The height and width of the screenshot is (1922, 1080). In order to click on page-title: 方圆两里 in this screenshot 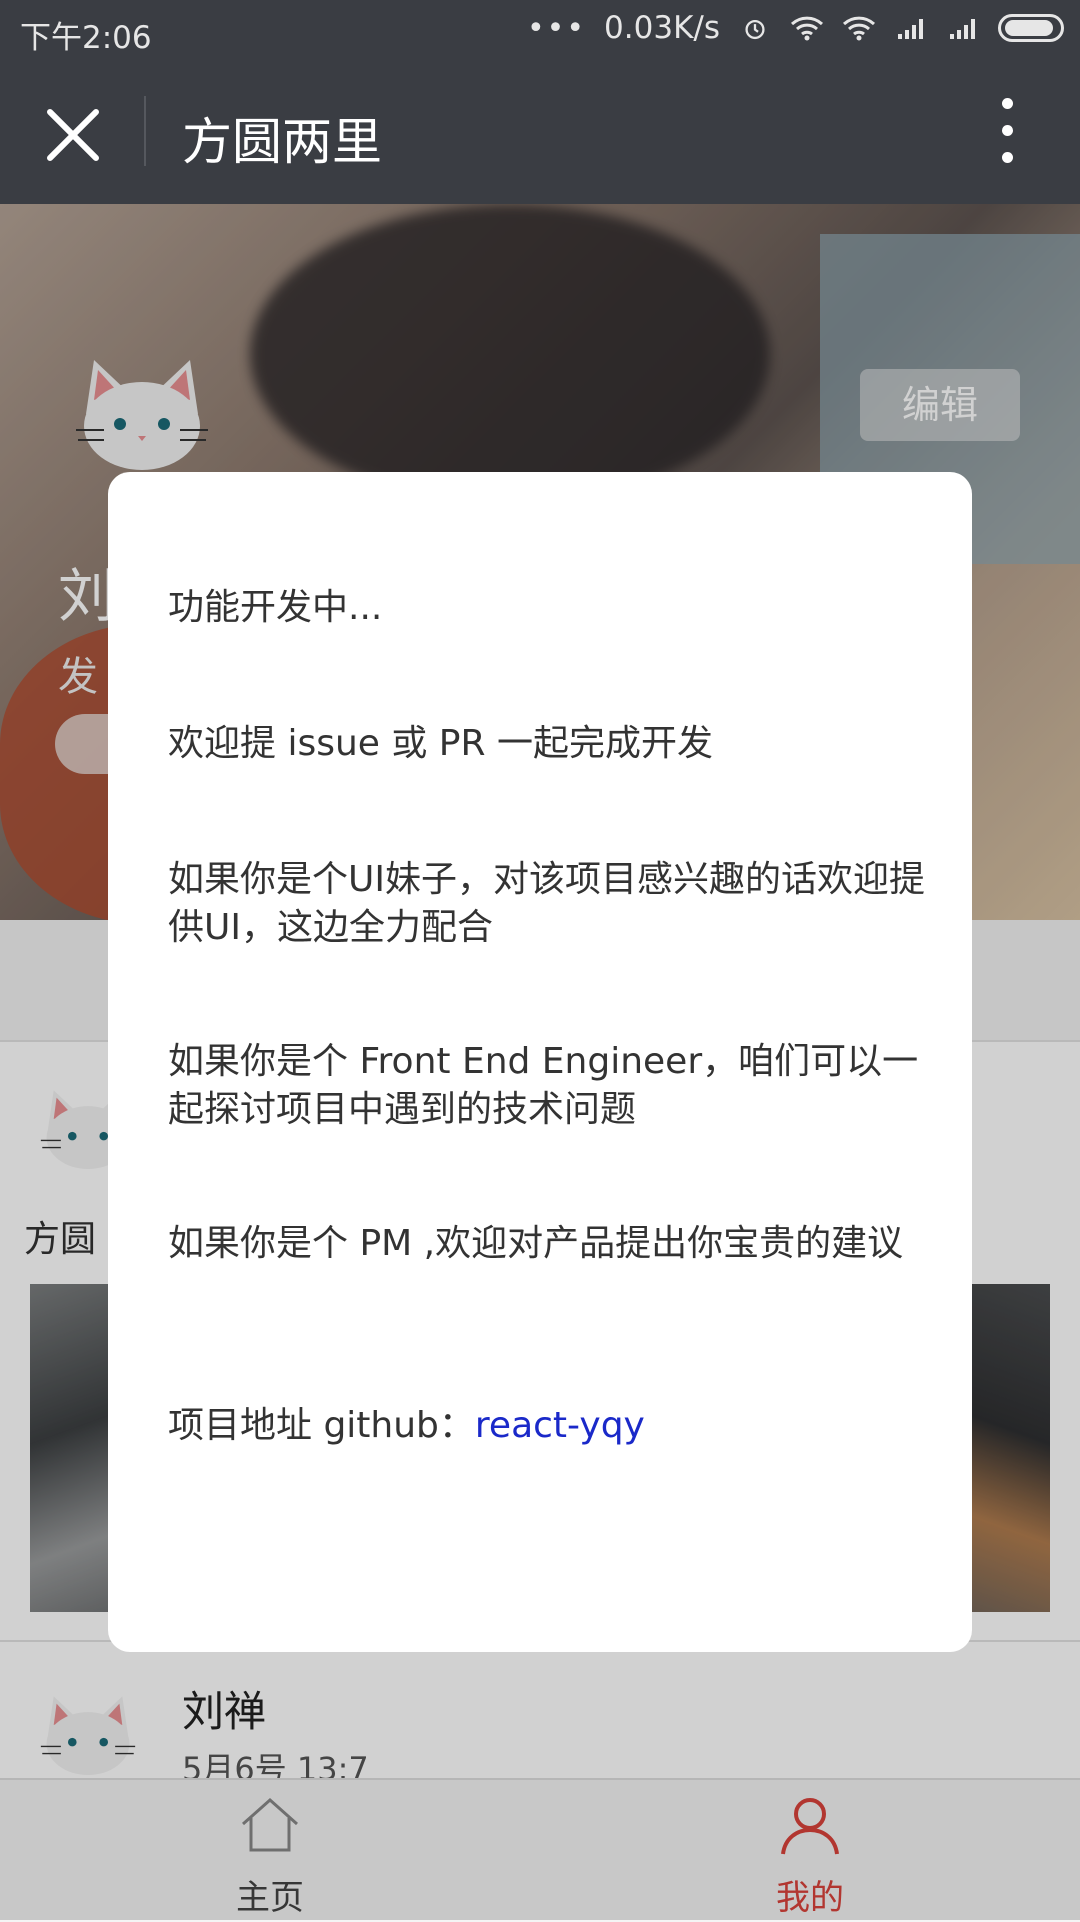, I will do `click(282, 142)`.